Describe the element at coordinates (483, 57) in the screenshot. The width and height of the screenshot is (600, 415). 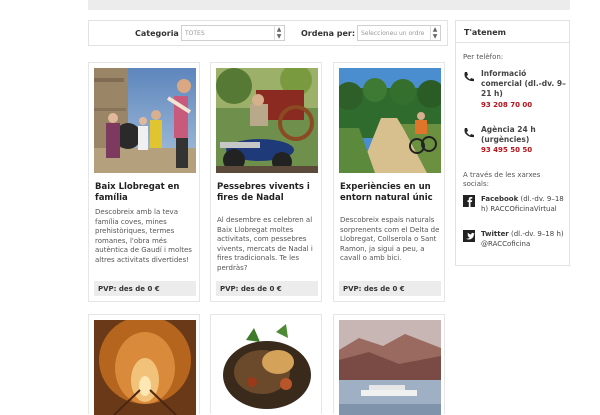
I see `by-phone-label: Per telèfon:` at that location.